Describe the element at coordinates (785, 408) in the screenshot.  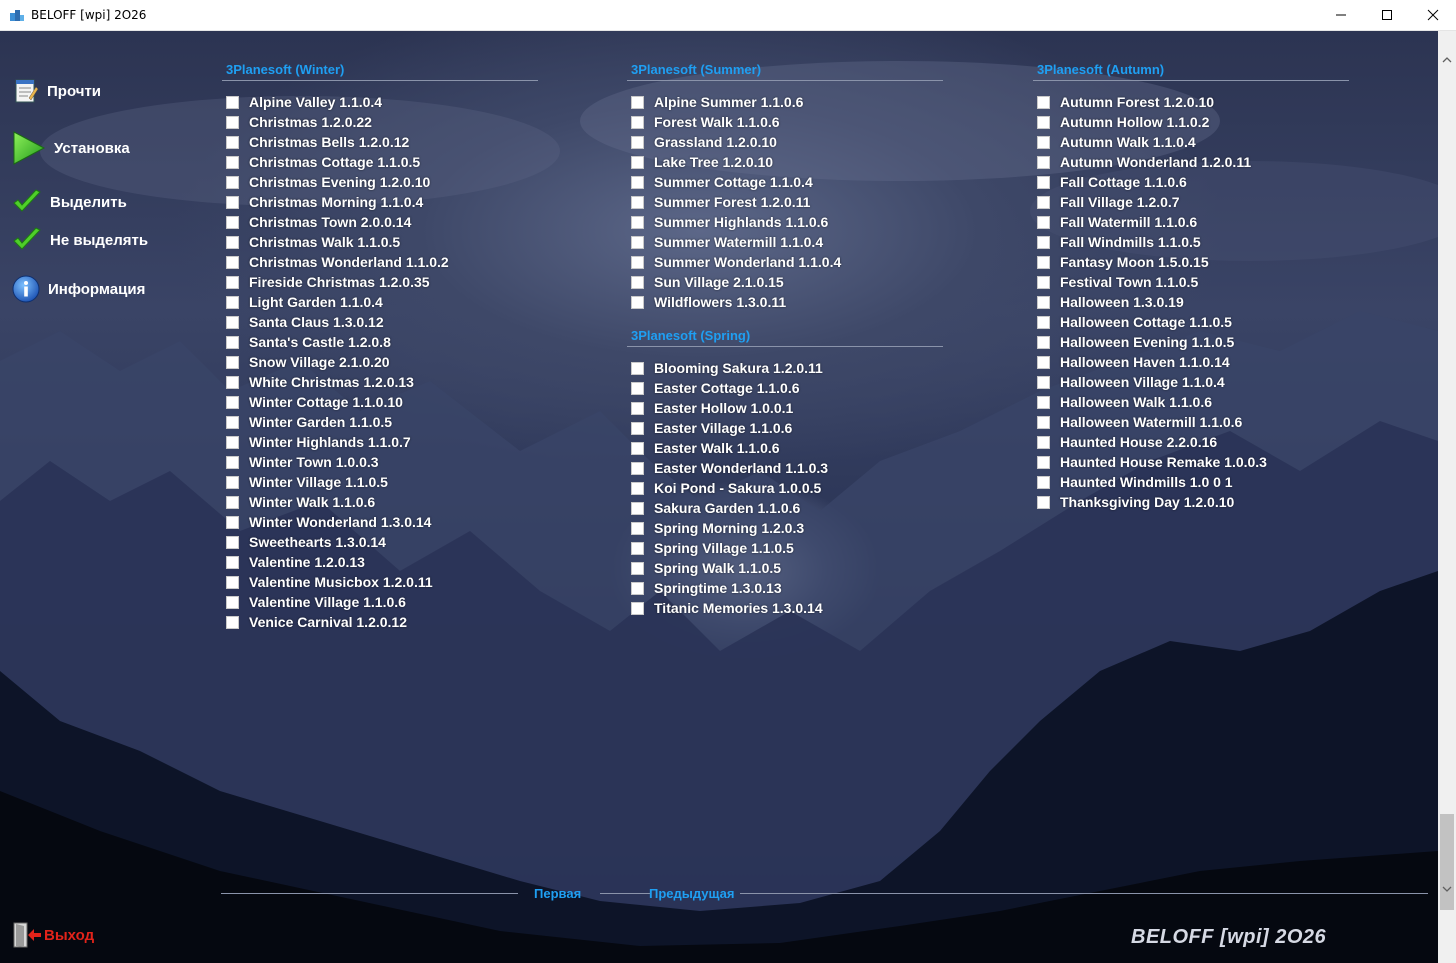
I see `list-item: Easter Hollow 1.0.0.1` at that location.